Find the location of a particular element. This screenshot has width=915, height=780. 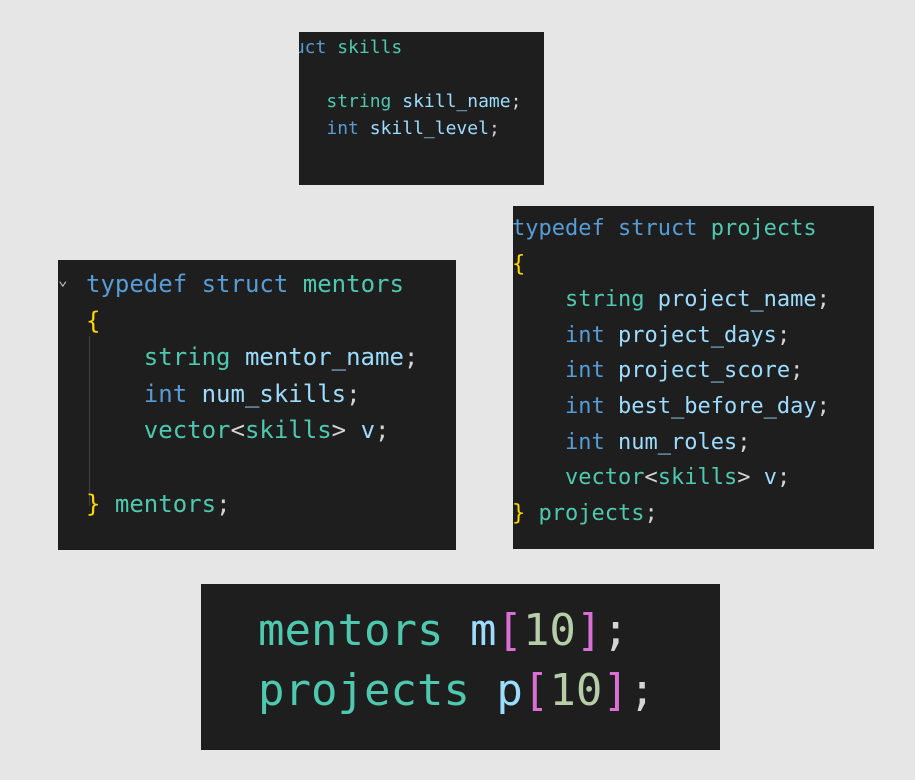

code-token-ident: project_score is located at coordinates (704, 371).